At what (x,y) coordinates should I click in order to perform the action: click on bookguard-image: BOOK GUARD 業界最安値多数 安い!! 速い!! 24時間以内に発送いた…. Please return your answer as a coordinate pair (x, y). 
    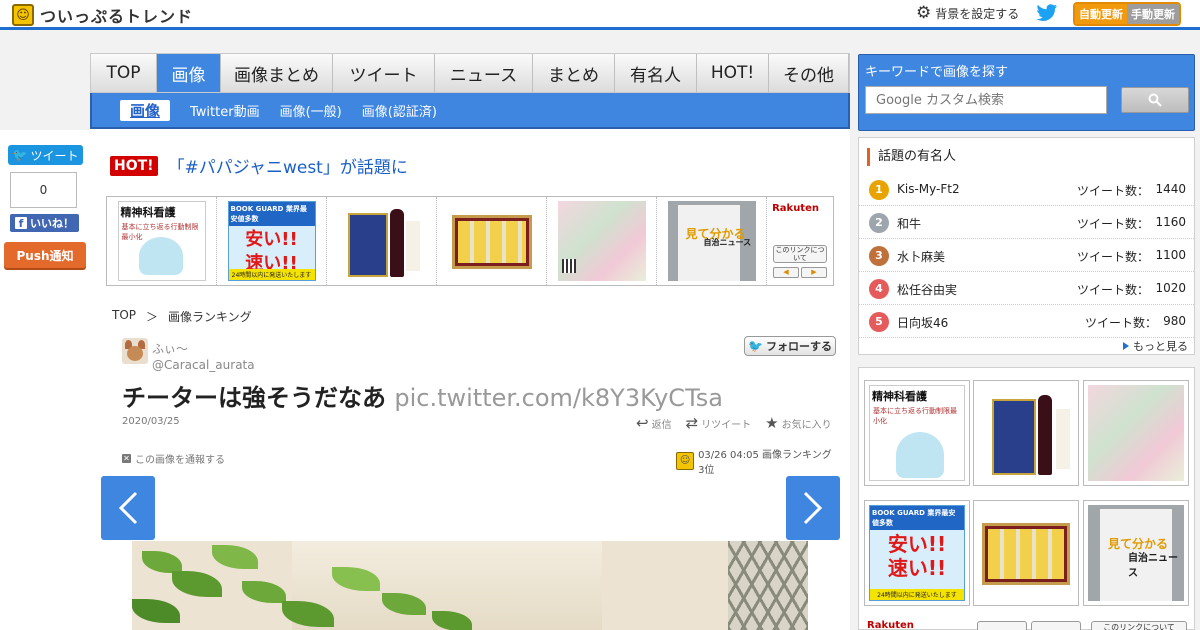
    Looking at the image, I should click on (917, 553).